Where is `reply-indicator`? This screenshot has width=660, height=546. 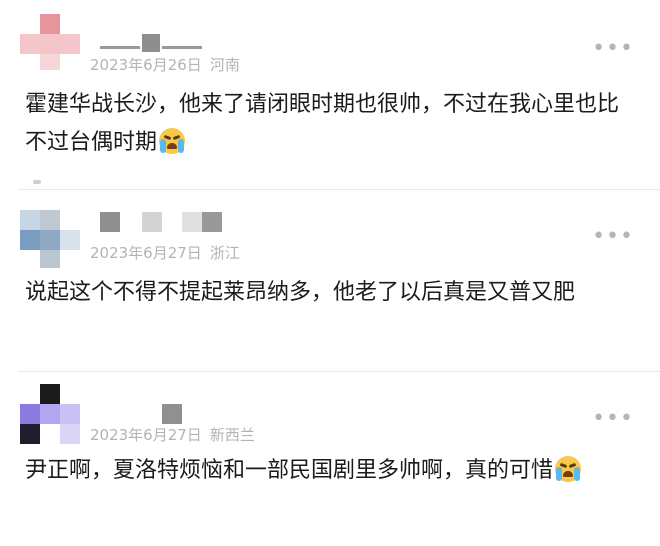 reply-indicator is located at coordinates (37, 182).